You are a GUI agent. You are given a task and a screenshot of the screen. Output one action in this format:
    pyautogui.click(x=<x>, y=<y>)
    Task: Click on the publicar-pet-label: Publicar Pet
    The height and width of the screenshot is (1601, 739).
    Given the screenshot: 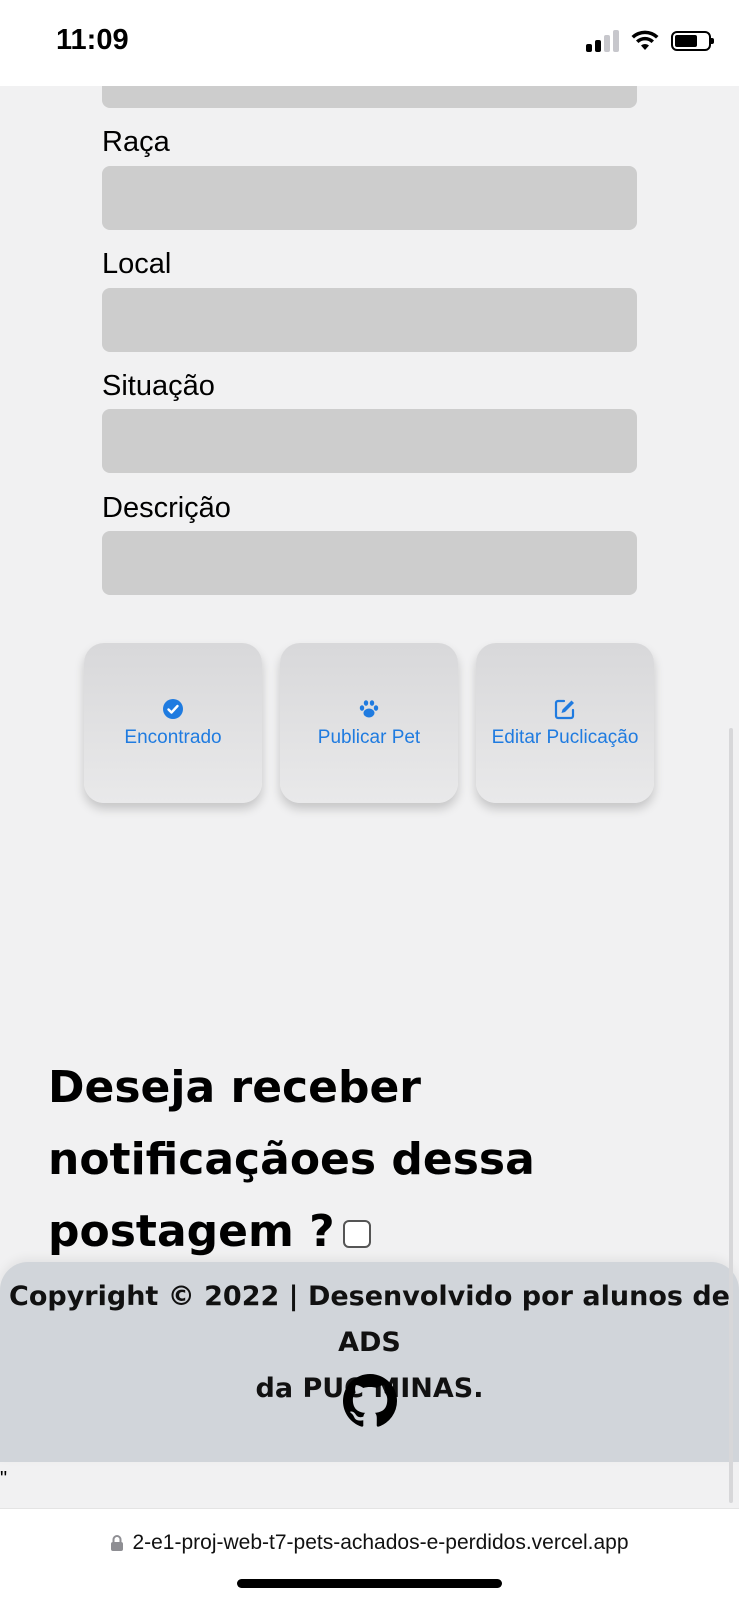 What is the action you would take?
    pyautogui.click(x=369, y=737)
    